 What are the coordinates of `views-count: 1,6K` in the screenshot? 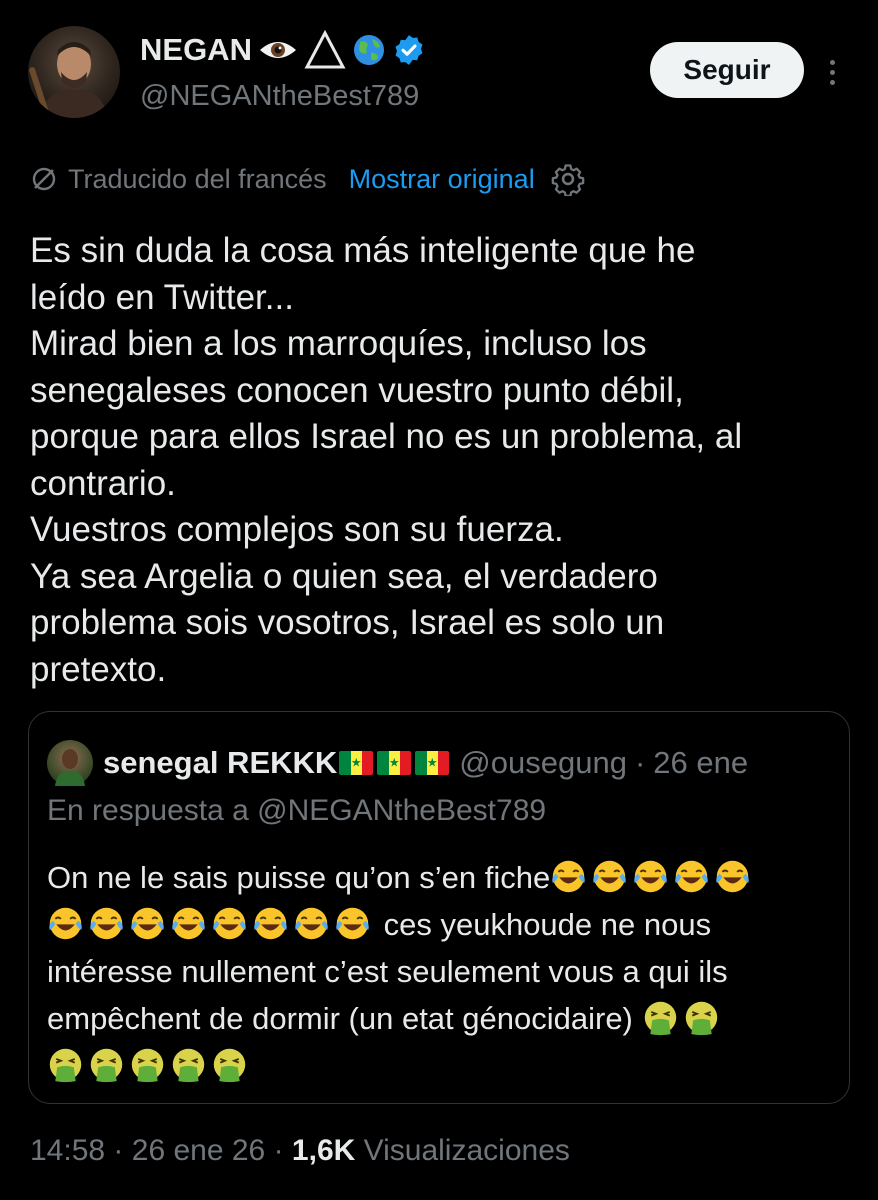 It's located at (323, 1150).